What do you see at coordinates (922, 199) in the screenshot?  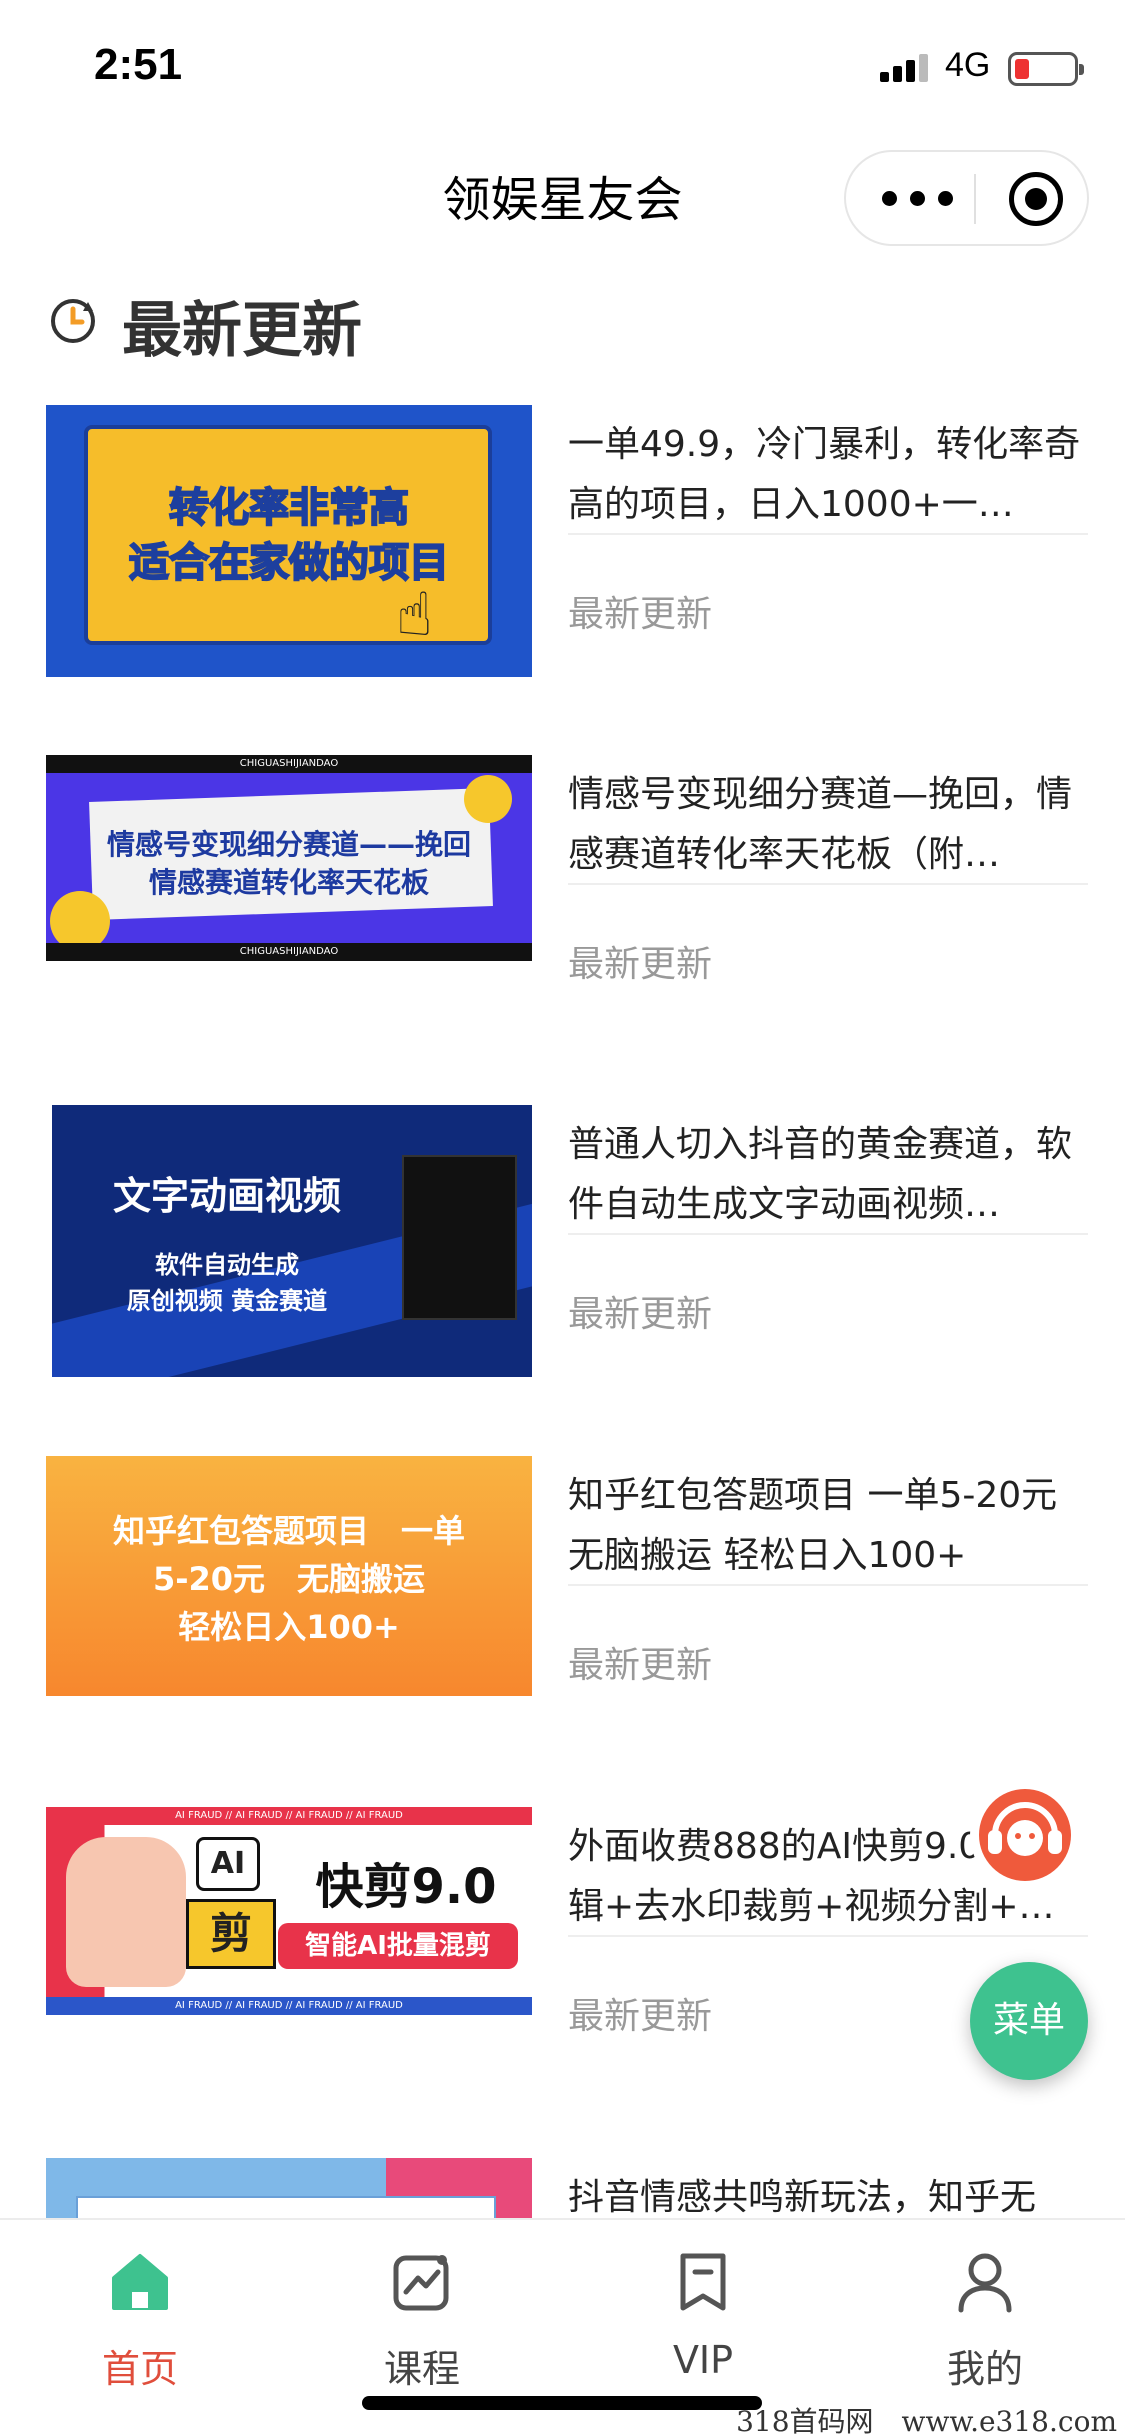 I see `more-options-button` at bounding box center [922, 199].